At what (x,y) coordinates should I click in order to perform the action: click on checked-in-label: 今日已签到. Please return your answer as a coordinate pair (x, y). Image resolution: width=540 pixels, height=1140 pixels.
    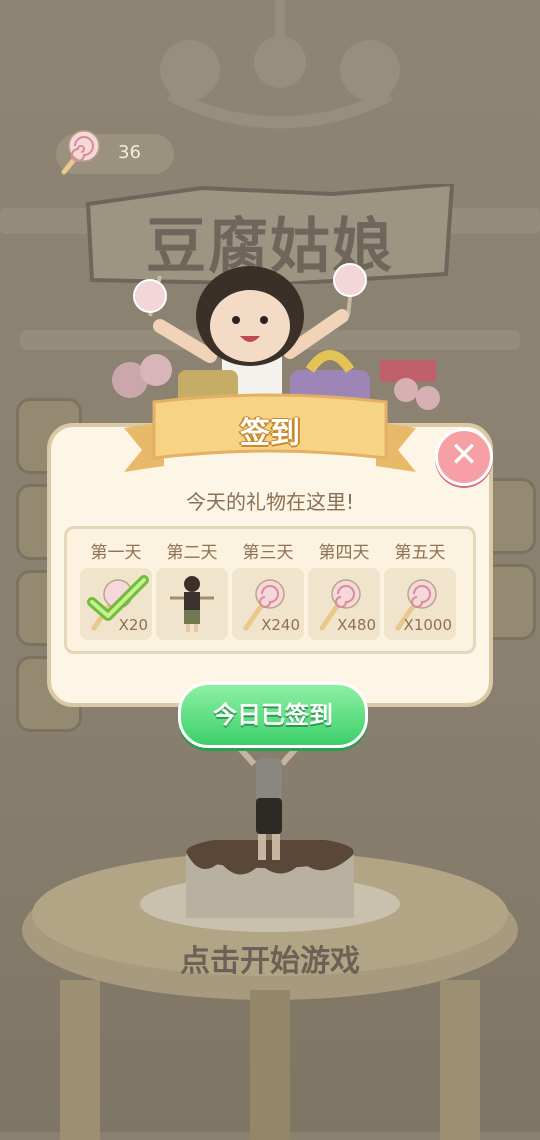
    Looking at the image, I should click on (273, 715).